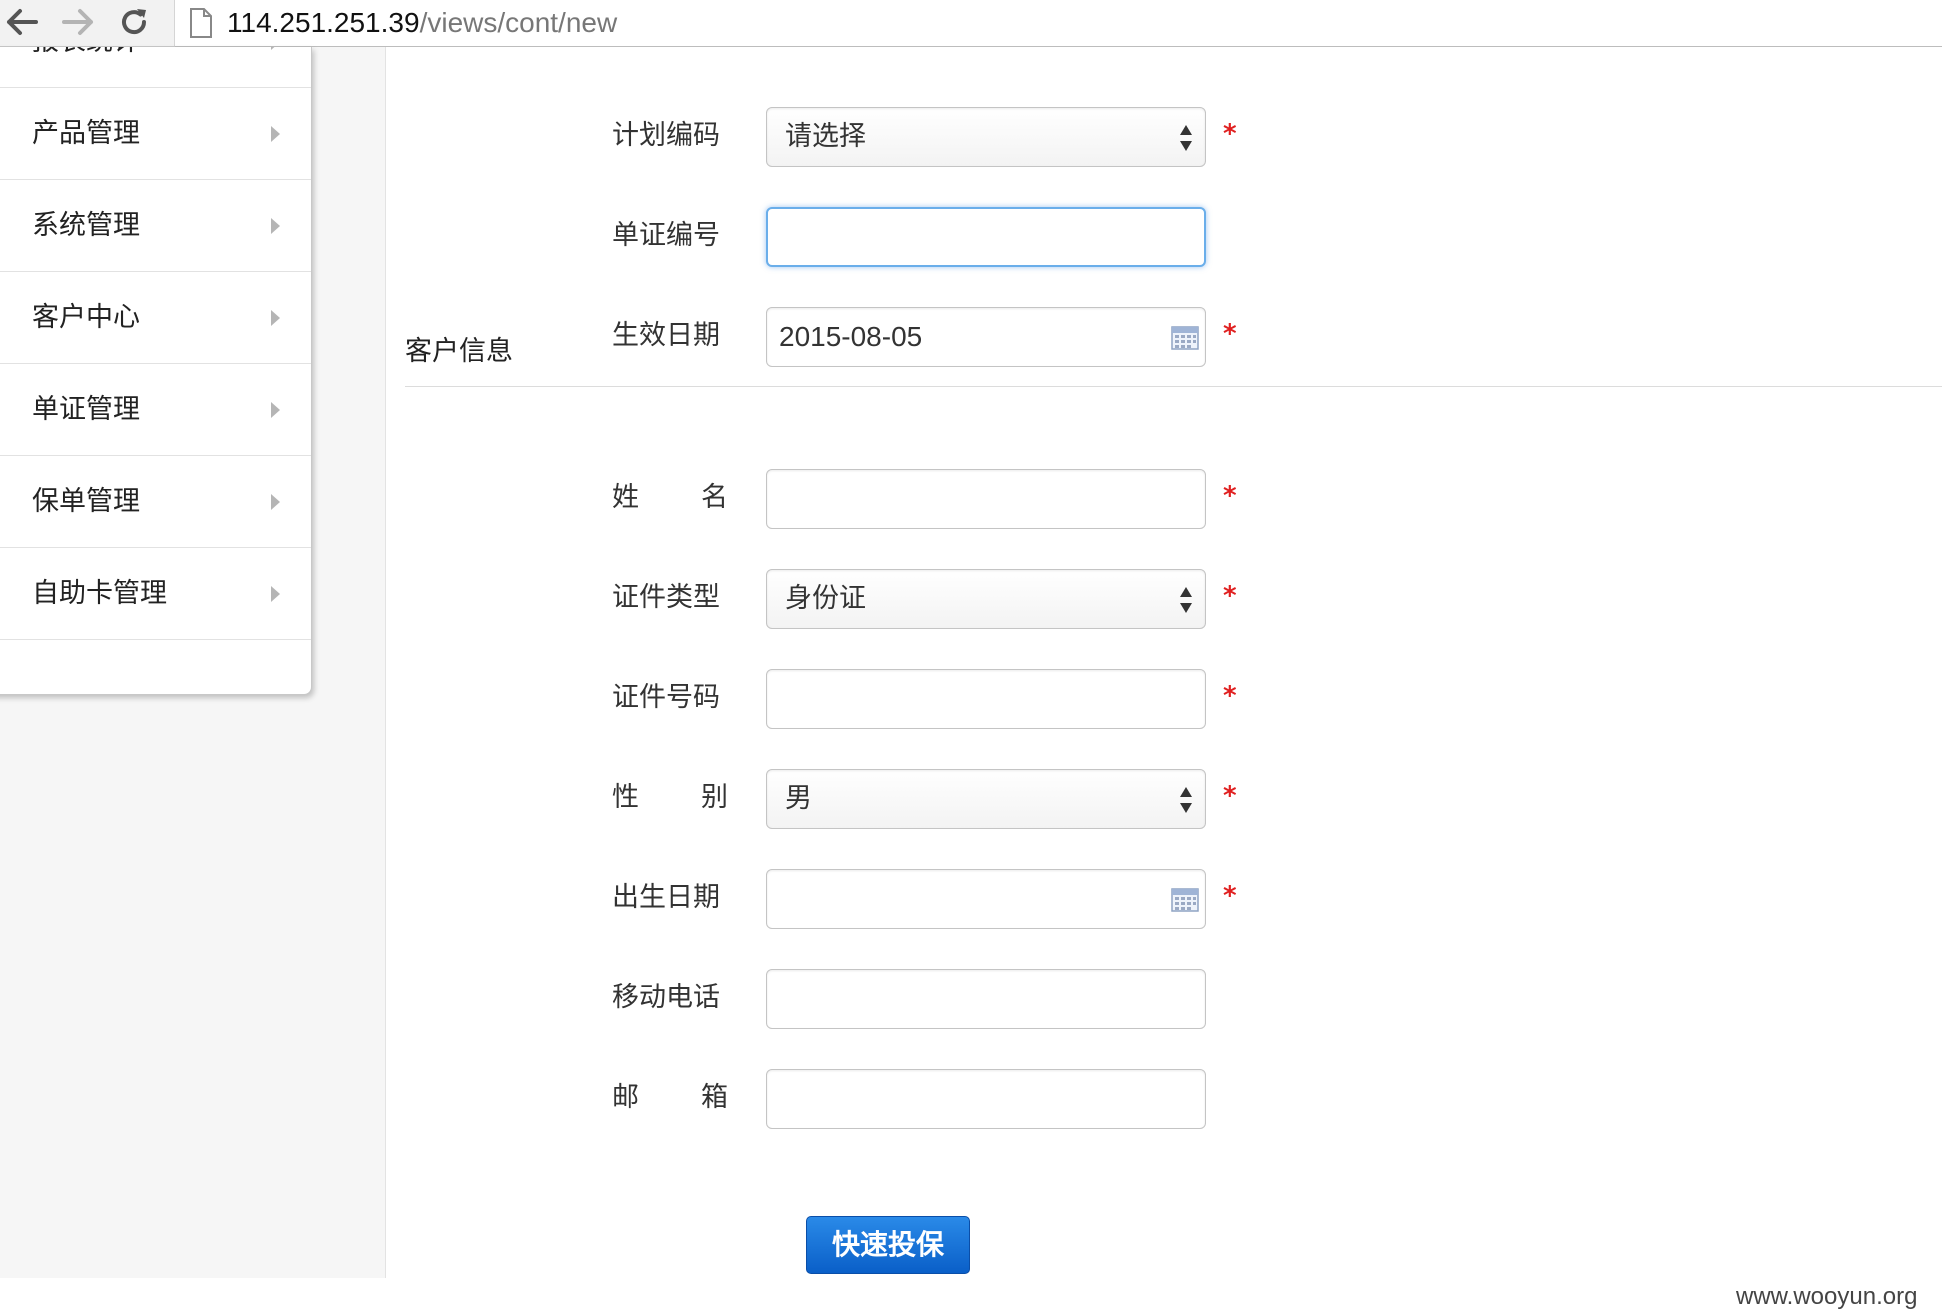 This screenshot has height=1311, width=1942. What do you see at coordinates (86, 317) in the screenshot?
I see `sidebar-item-label: 客户中心` at bounding box center [86, 317].